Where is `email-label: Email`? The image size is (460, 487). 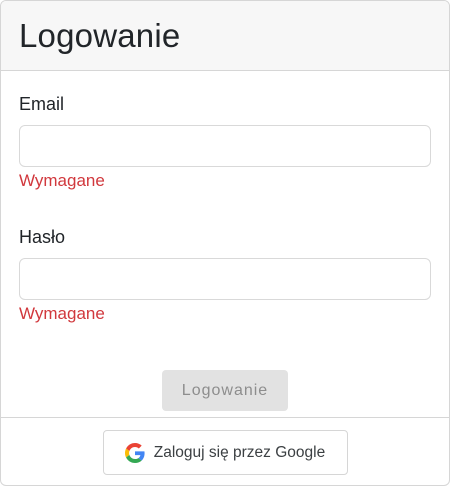
email-label: Email is located at coordinates (42, 104).